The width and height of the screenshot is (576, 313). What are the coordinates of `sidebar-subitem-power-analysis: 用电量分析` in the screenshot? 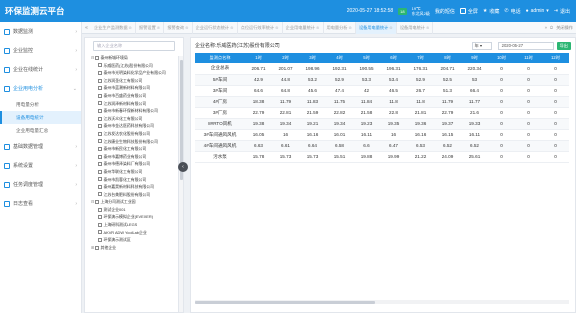 It's located at (40, 104).